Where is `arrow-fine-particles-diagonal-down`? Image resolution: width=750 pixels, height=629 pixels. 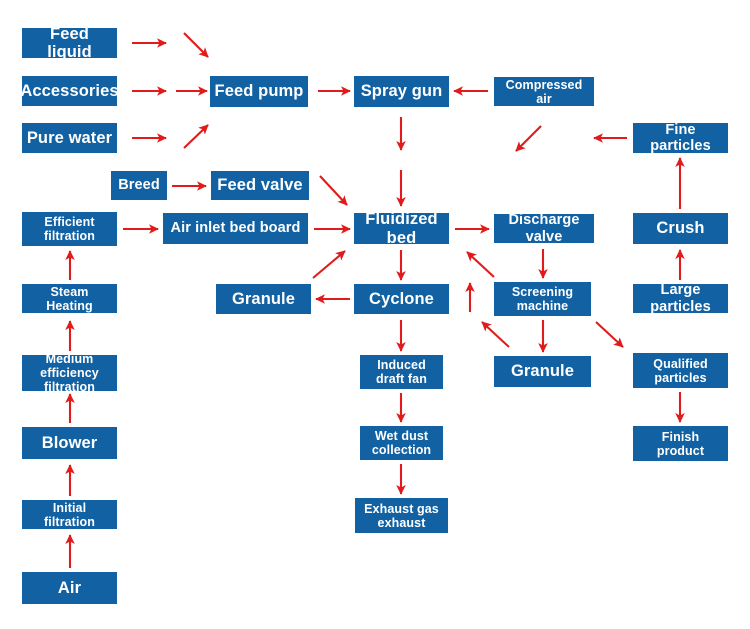 arrow-fine-particles-diagonal-down is located at coordinates (528, 138).